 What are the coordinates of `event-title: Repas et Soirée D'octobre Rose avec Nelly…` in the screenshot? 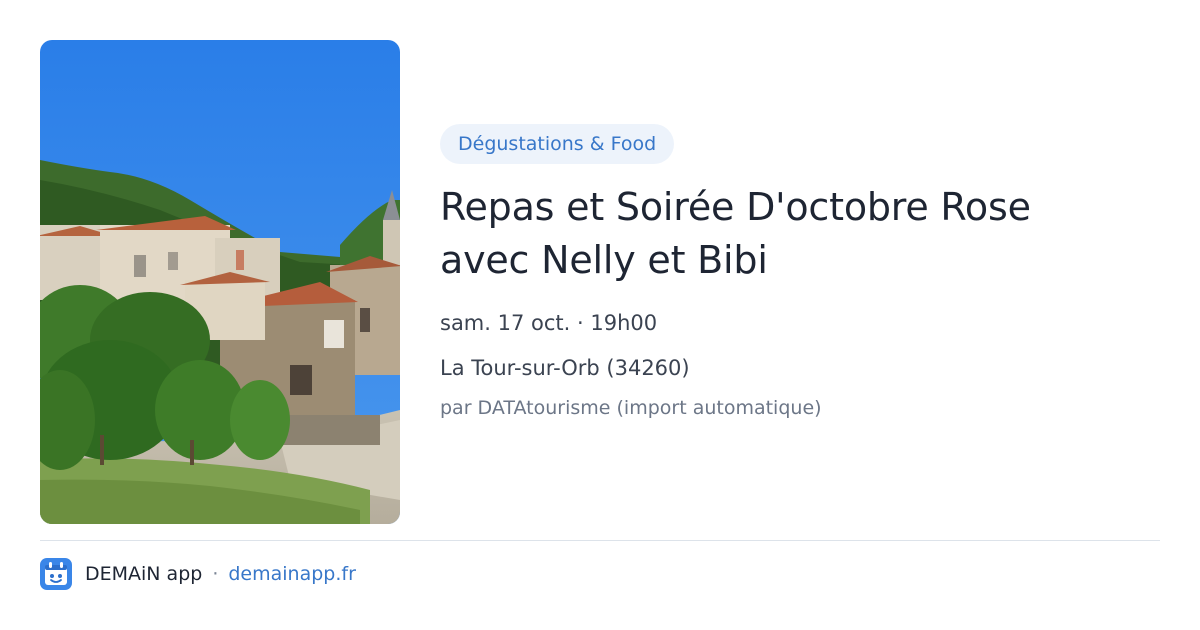 It's located at (800, 234).